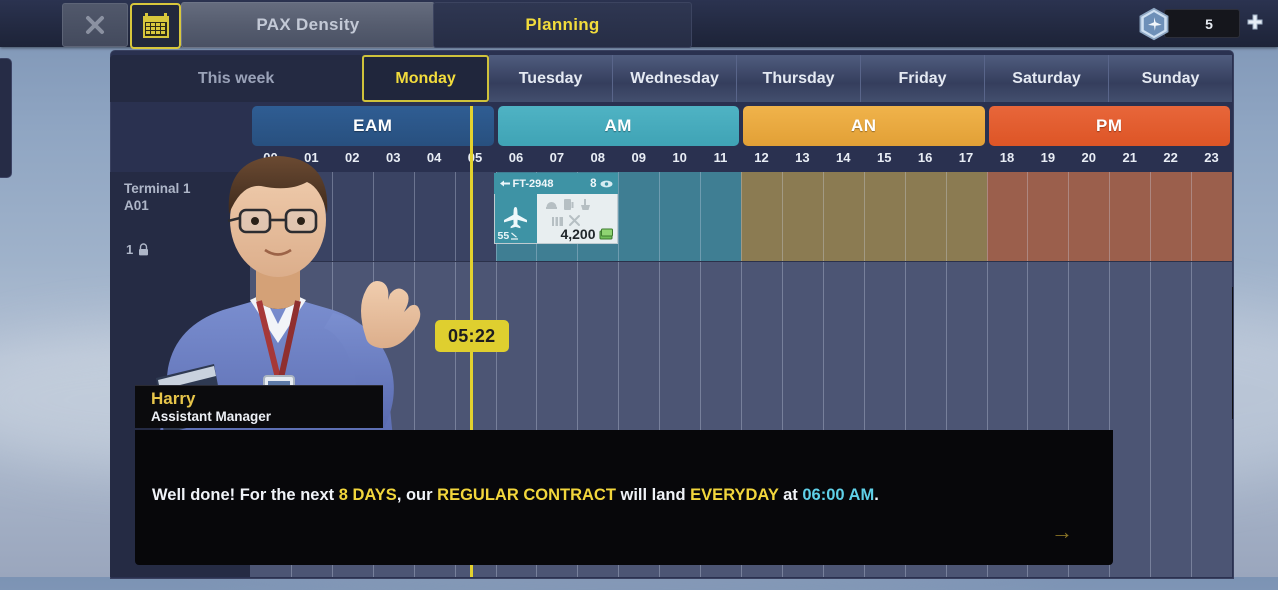 This screenshot has height=590, width=1278. I want to click on hour-tick-17: 17, so click(966, 157).